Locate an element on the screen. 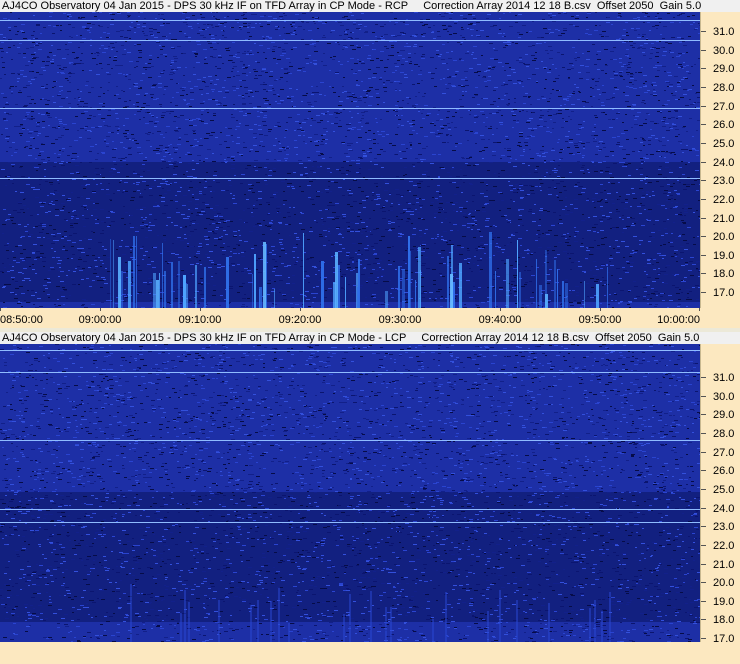  time-label: 10:00:00 is located at coordinates (678, 320).